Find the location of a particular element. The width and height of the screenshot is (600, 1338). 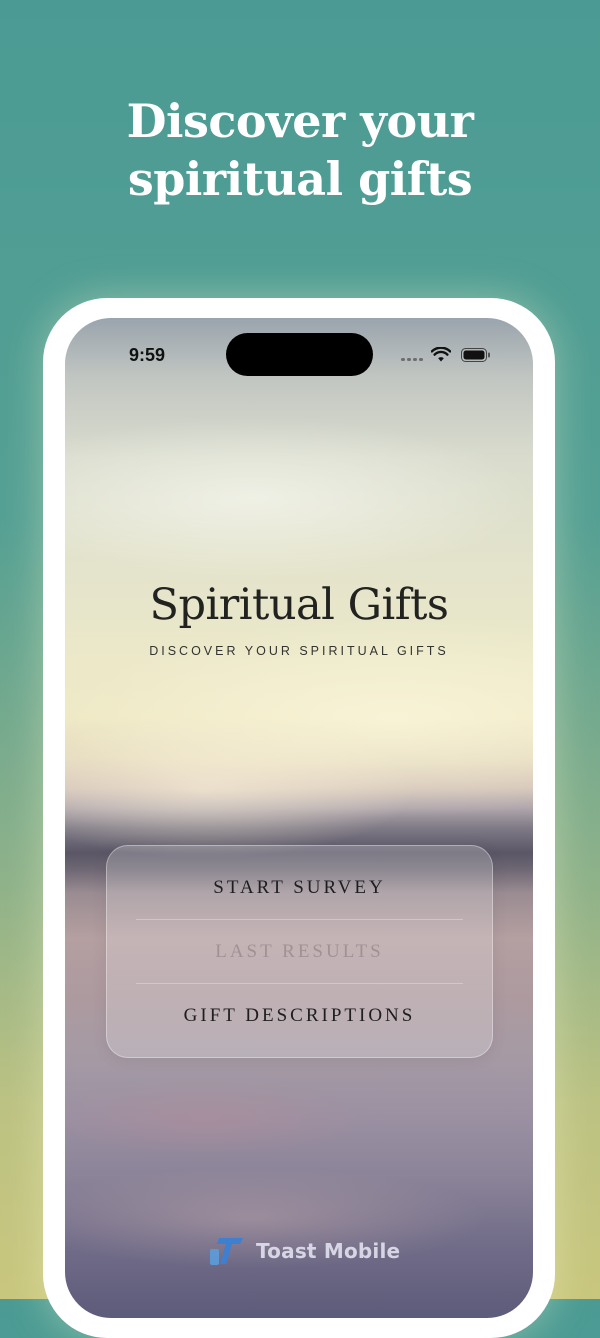

status-bar-time: 9:59 is located at coordinates (147, 355).